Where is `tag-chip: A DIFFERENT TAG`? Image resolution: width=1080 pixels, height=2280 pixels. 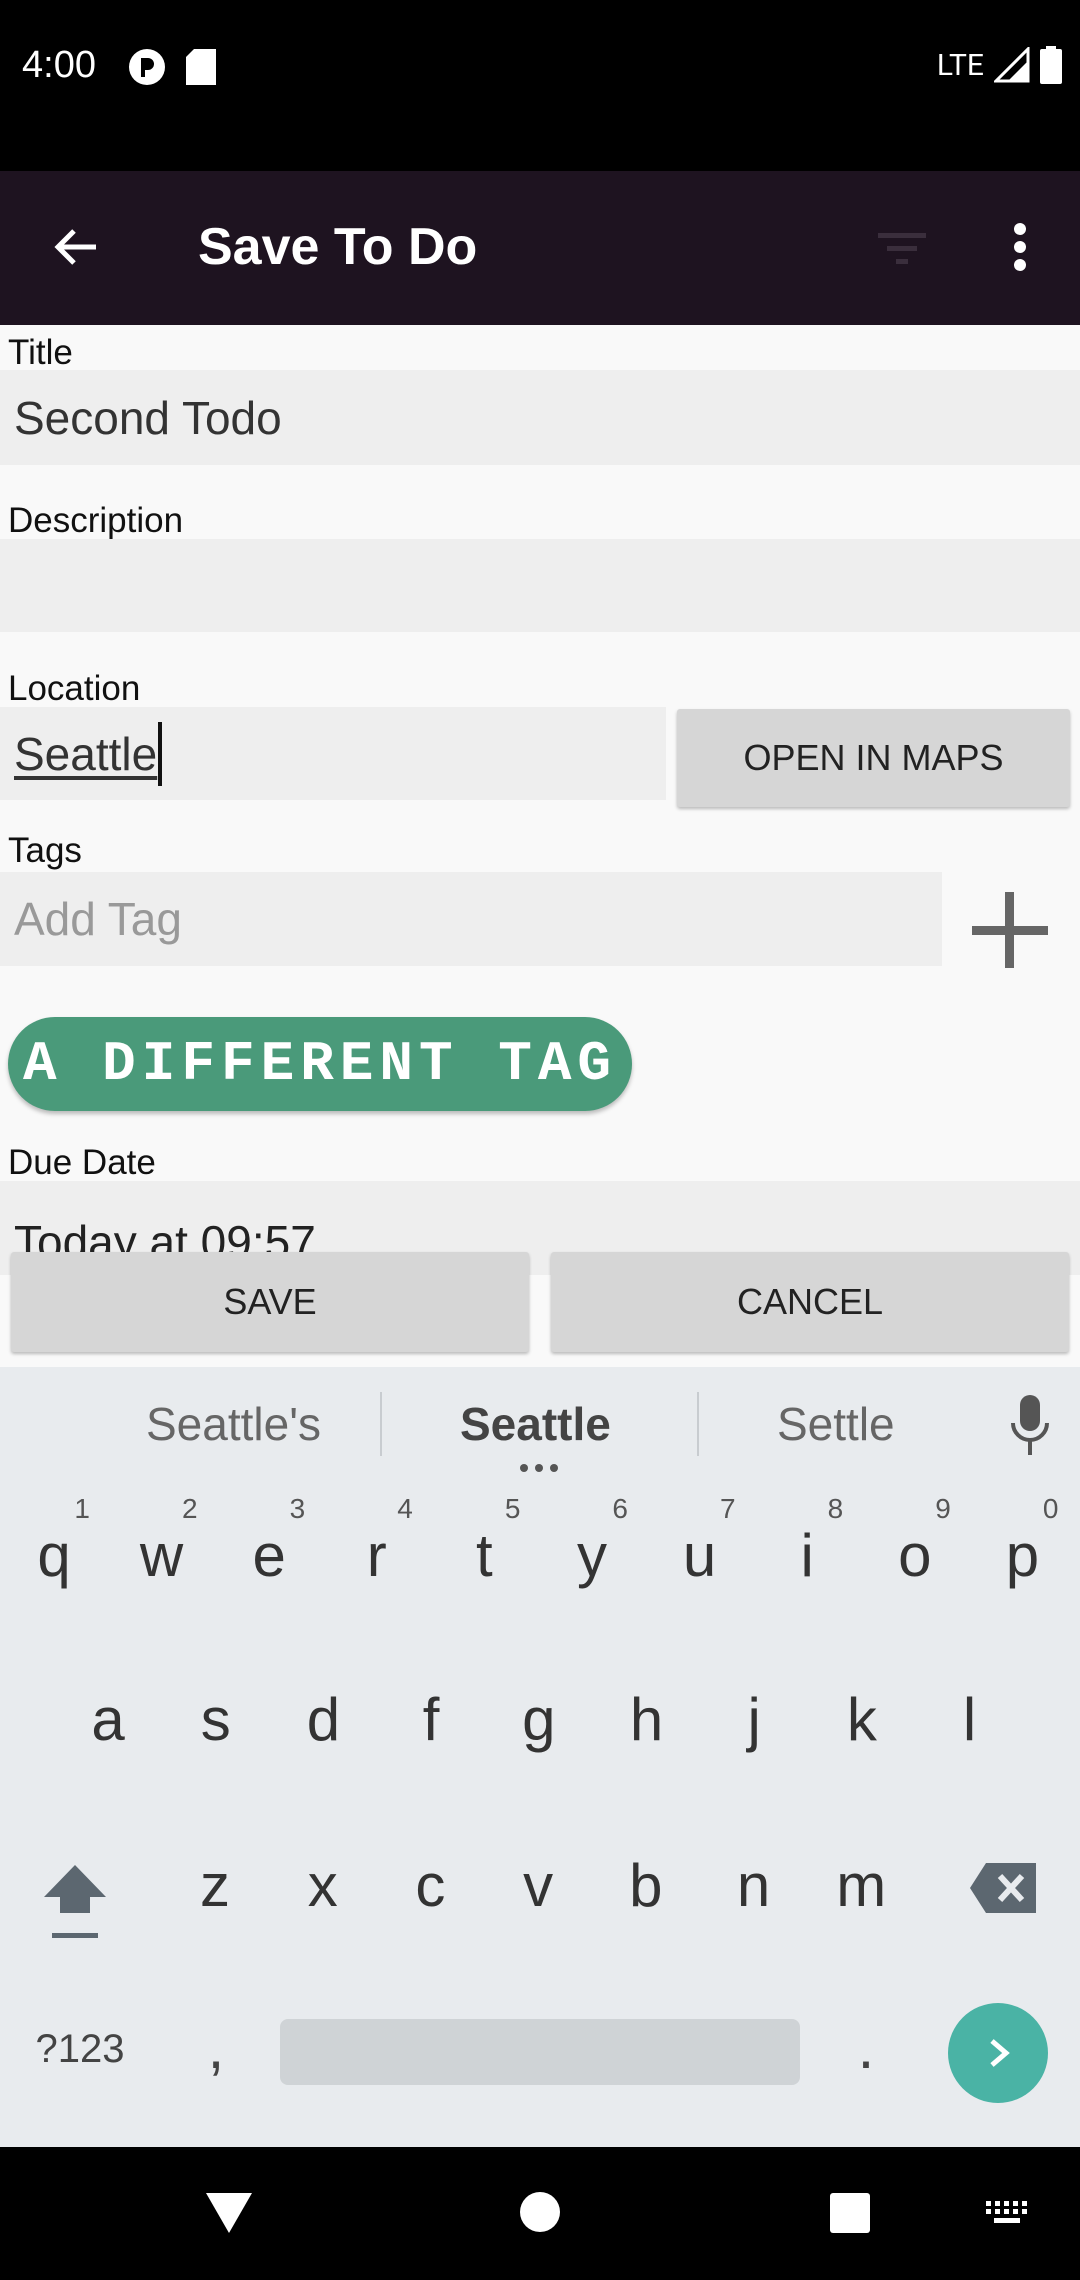
tag-chip: A DIFFERENT TAG is located at coordinates (320, 1064).